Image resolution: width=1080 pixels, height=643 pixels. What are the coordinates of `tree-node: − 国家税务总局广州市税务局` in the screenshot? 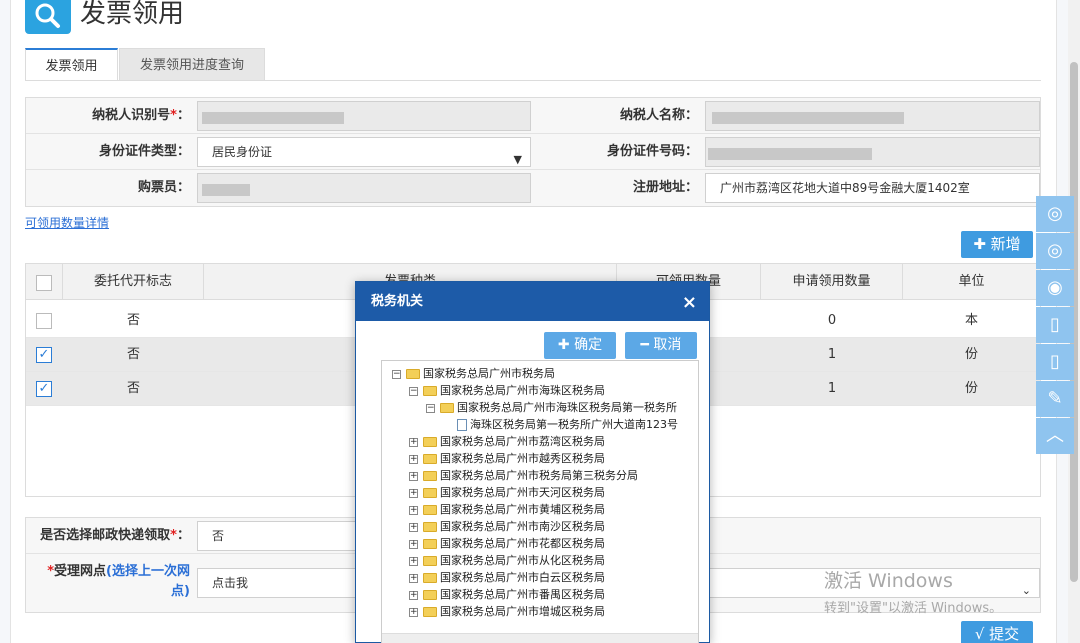 It's located at (473, 373).